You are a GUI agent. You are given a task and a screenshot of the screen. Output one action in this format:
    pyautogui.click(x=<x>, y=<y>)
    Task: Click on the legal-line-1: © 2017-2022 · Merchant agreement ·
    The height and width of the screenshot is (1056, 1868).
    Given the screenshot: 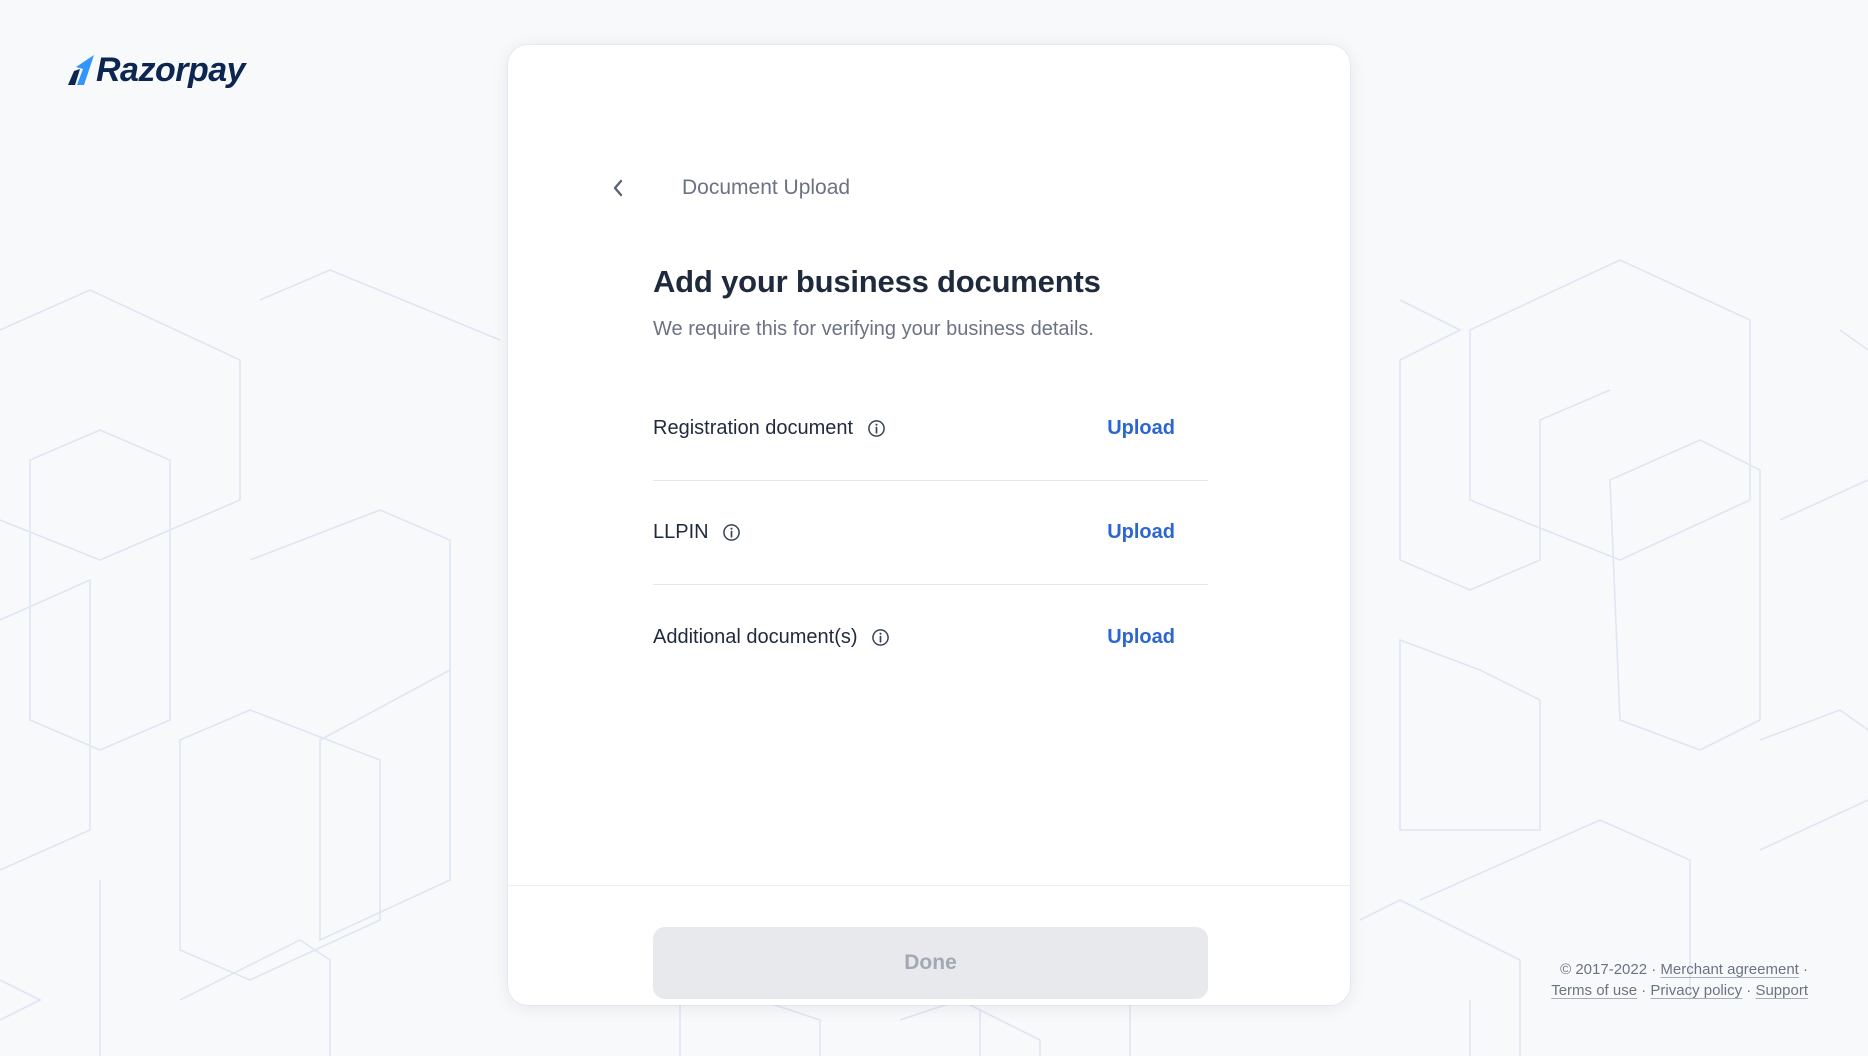 What is the action you would take?
    pyautogui.click(x=1658, y=969)
    